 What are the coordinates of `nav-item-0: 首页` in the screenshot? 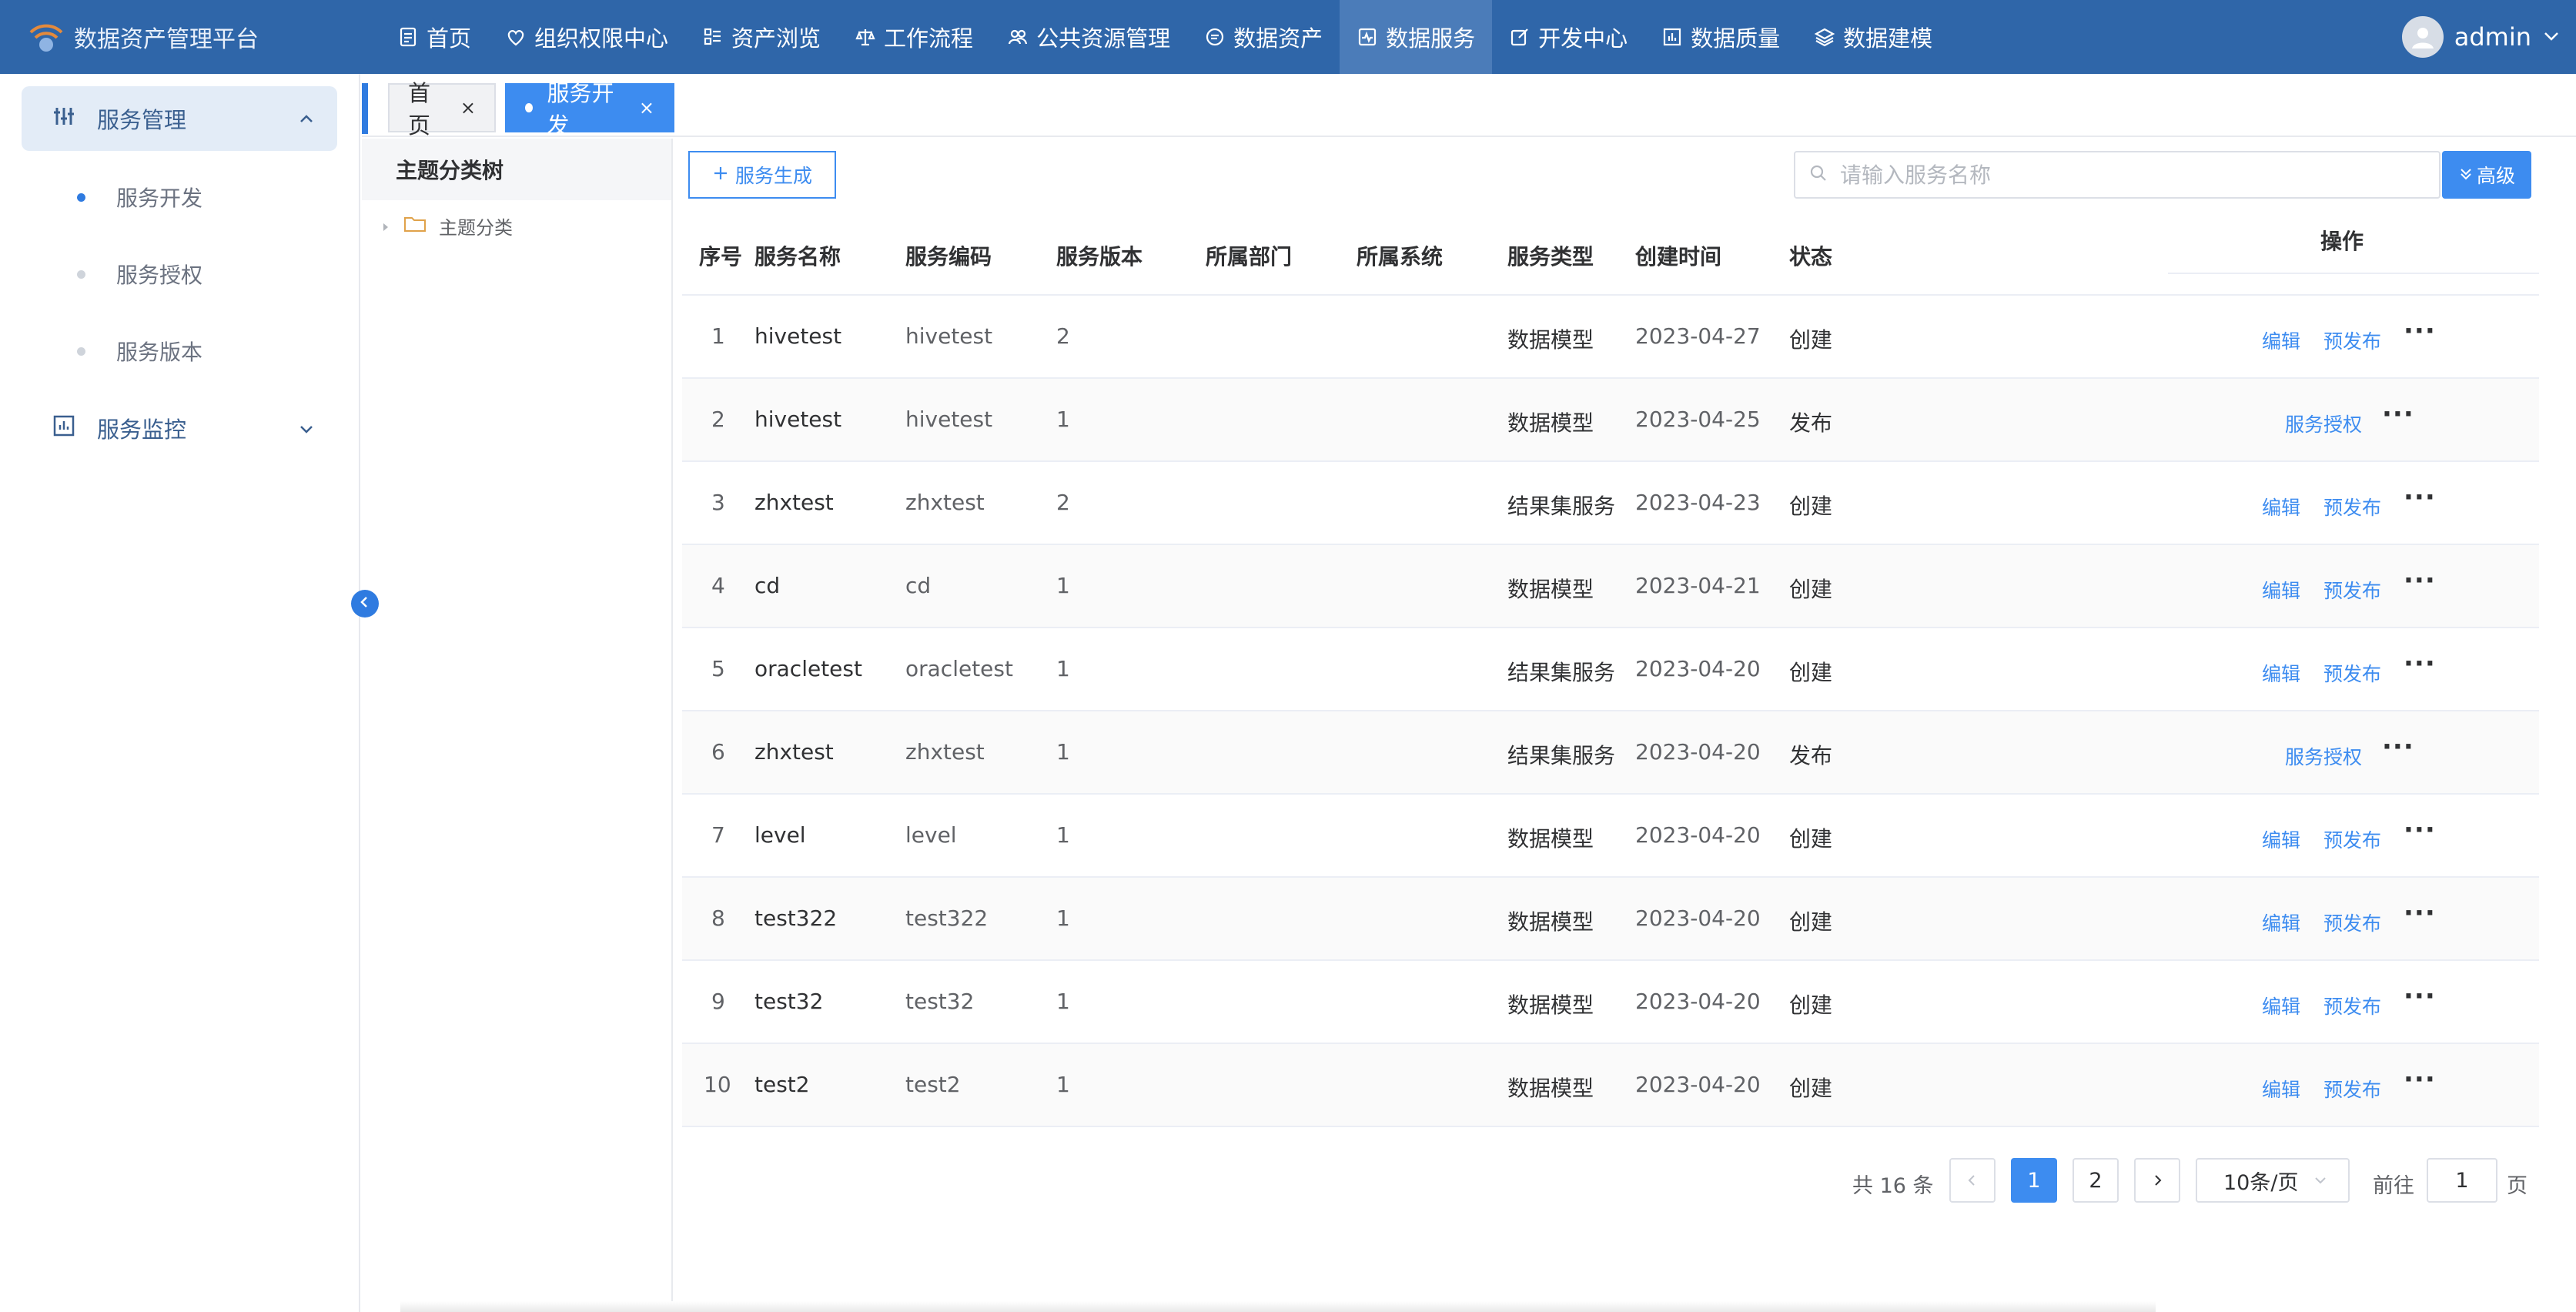 It's located at (434, 37).